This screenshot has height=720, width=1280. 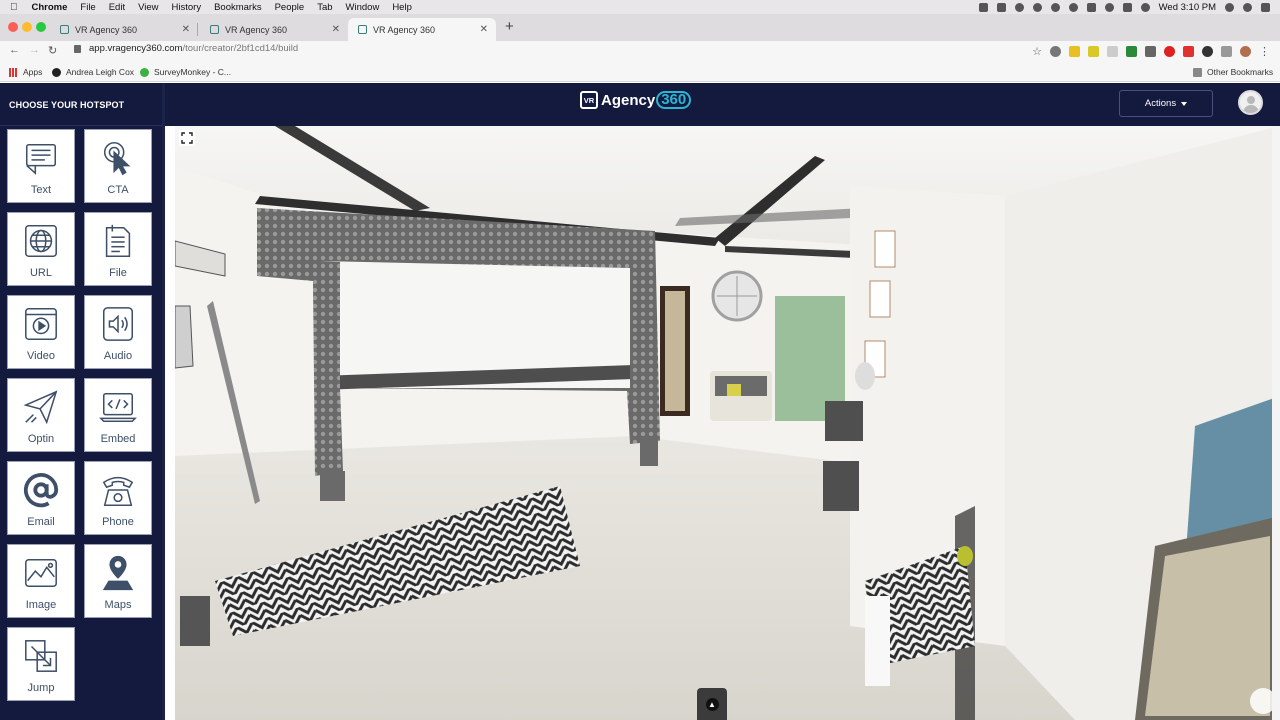 What do you see at coordinates (509, 26) in the screenshot?
I see `new-tab-button: +` at bounding box center [509, 26].